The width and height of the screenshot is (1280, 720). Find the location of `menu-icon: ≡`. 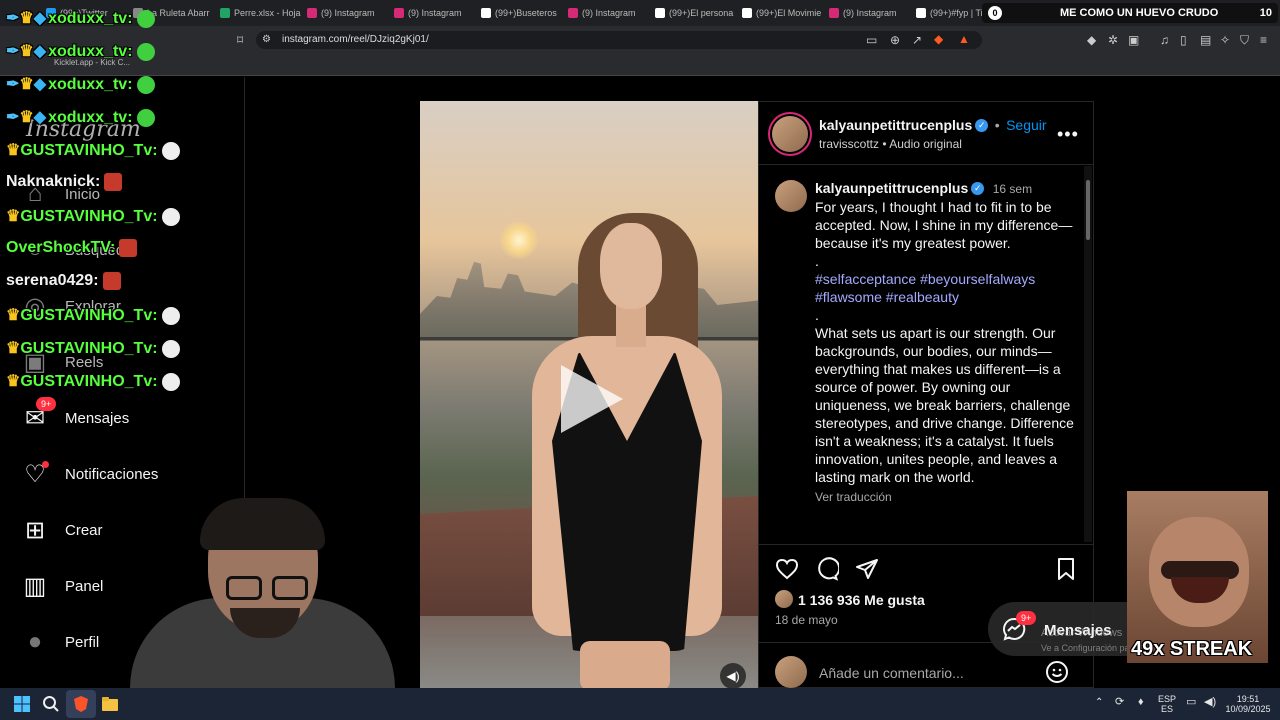

menu-icon: ≡ is located at coordinates (1263, 40).